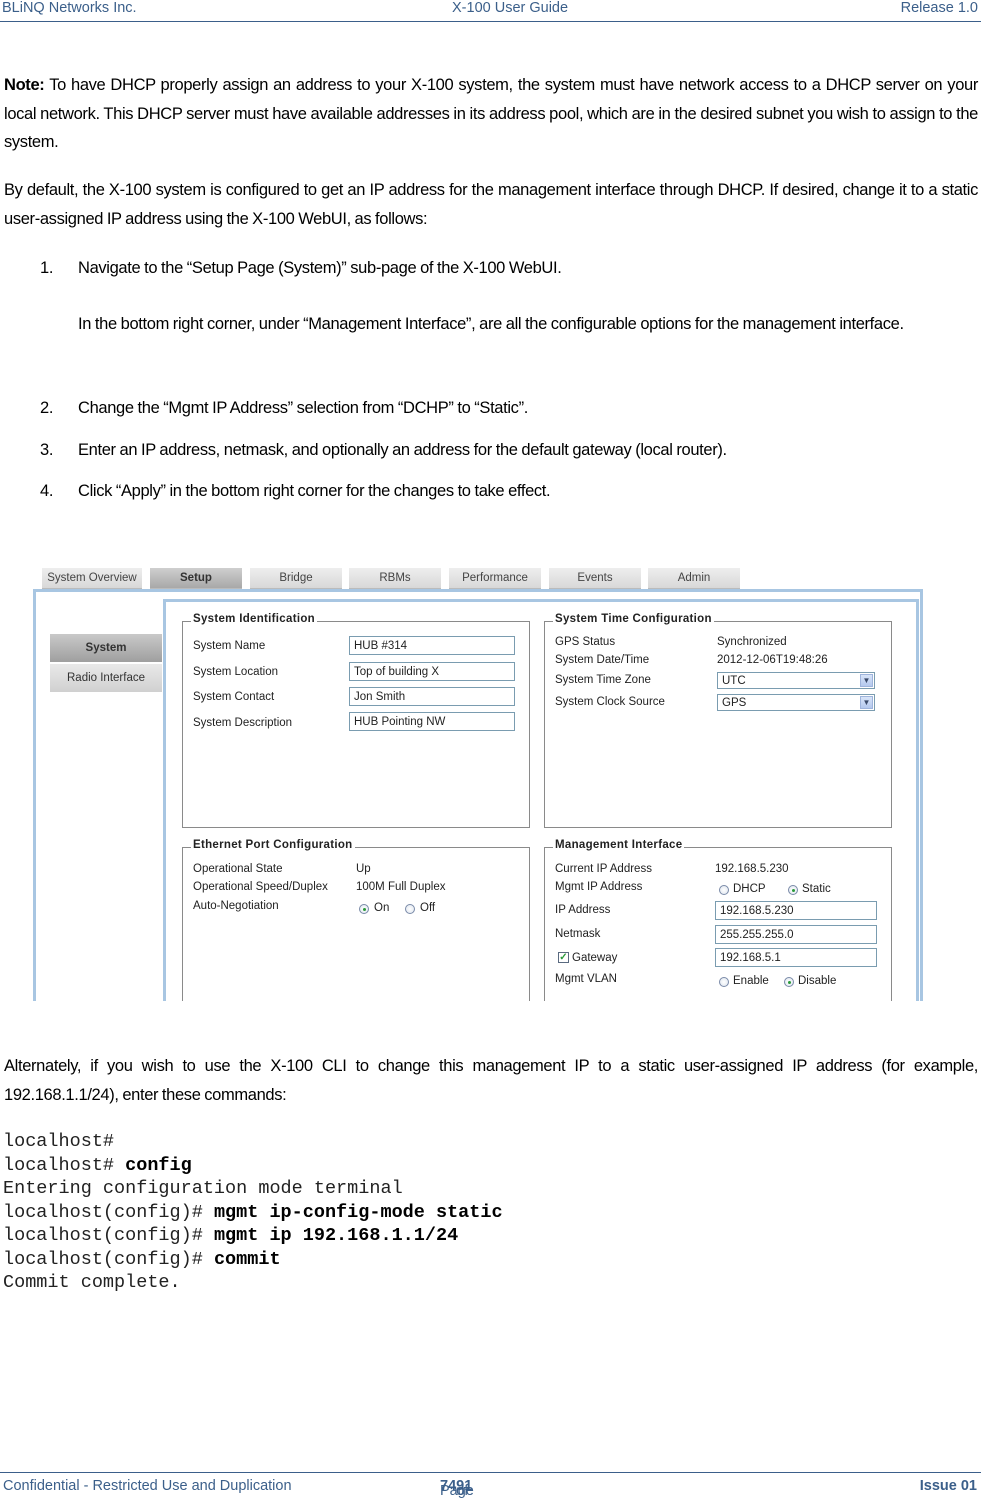  What do you see at coordinates (234, 697) in the screenshot?
I see `system-contact-label: System Contact` at bounding box center [234, 697].